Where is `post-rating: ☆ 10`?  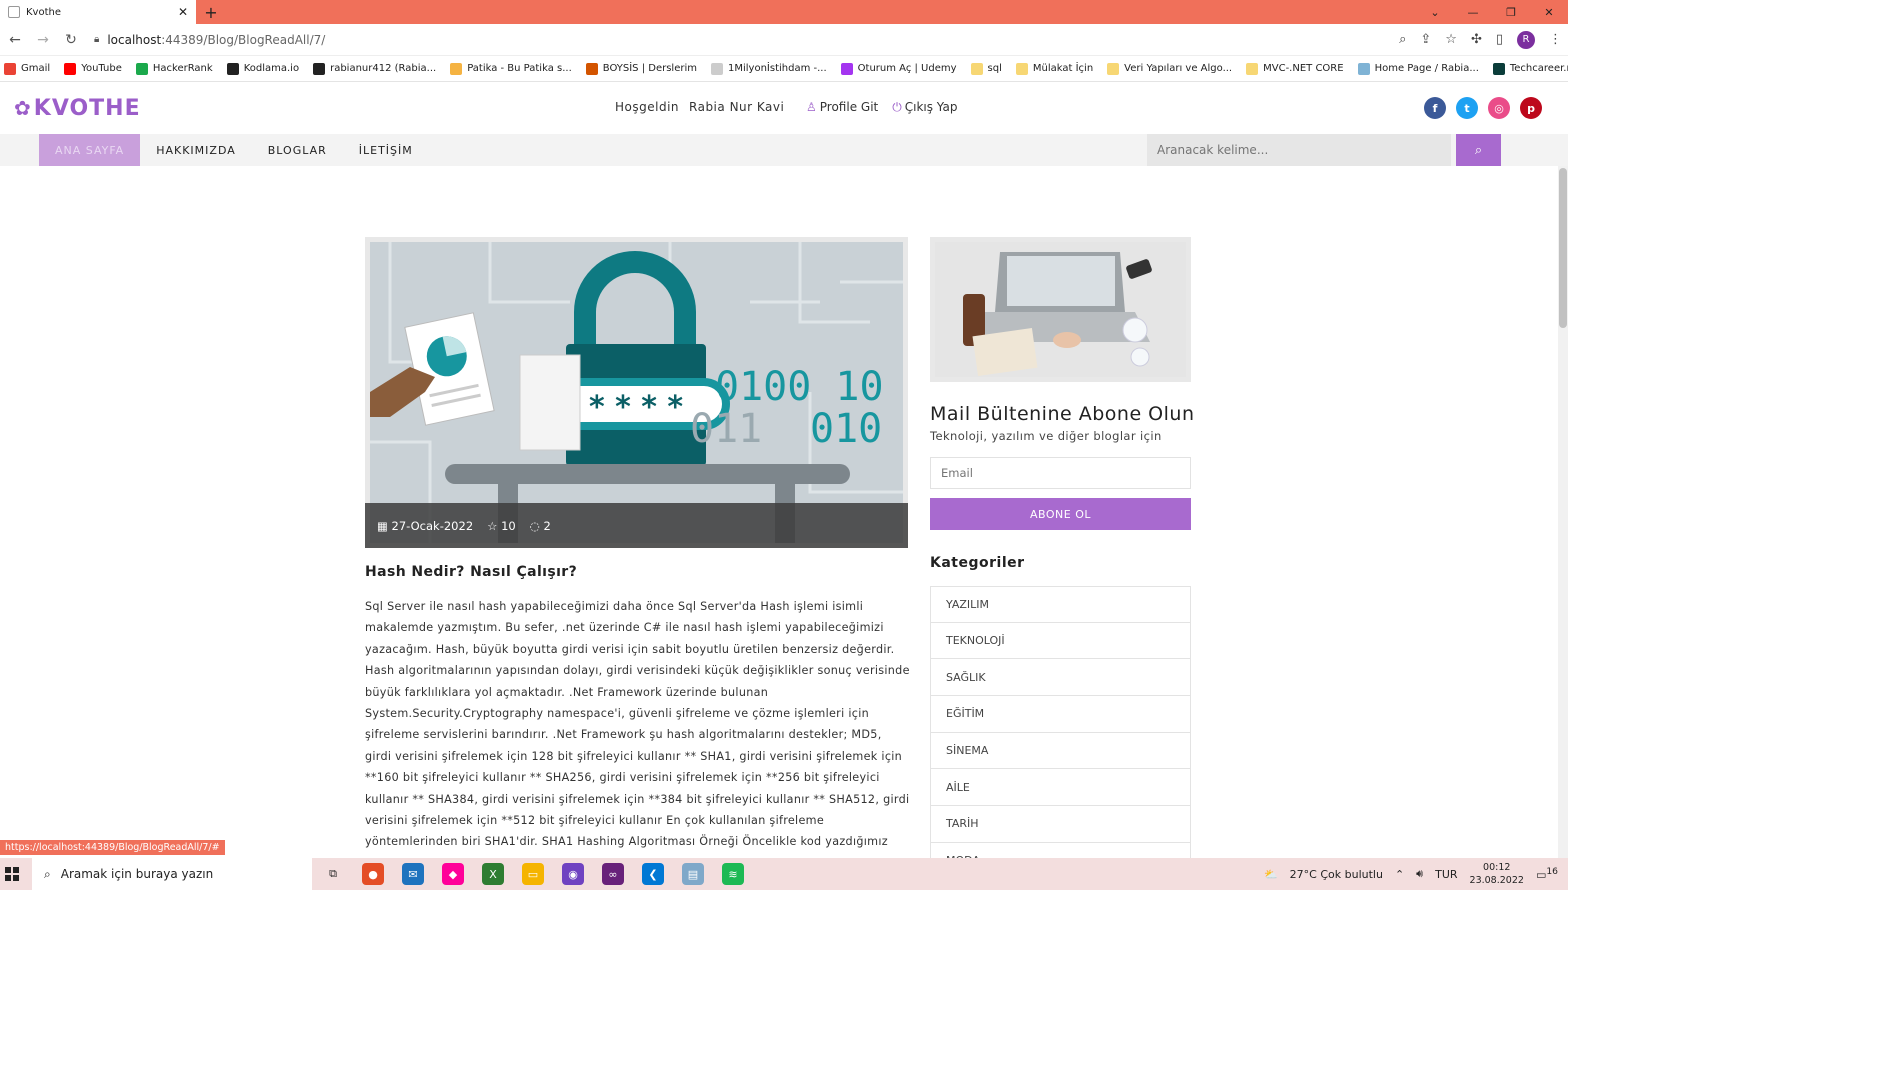 post-rating: ☆ 10 is located at coordinates (501, 526).